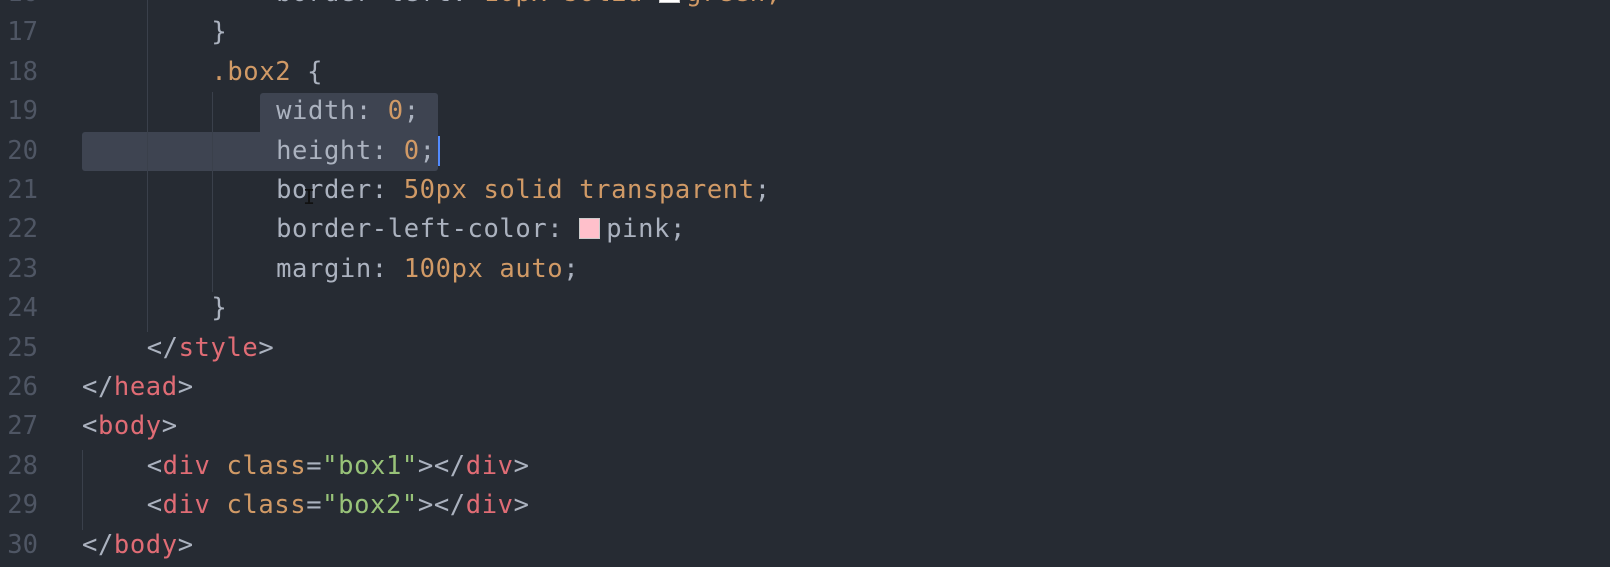  I want to click on code-line: 22 border-left-color: pink;, so click(805, 229).